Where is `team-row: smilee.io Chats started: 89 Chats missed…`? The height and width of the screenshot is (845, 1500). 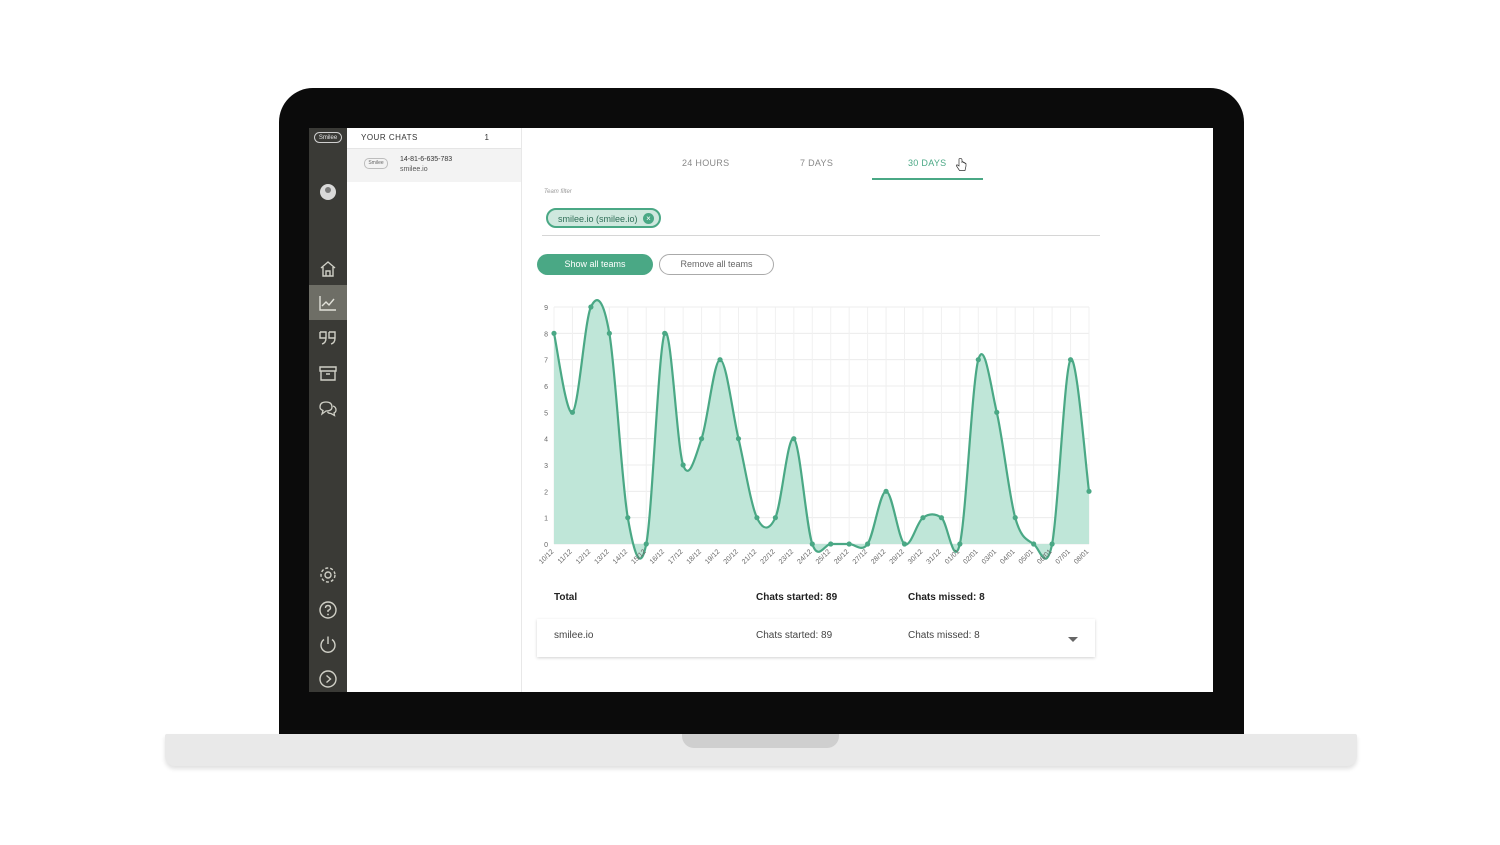 team-row: smilee.io Chats started: 89 Chats missed… is located at coordinates (816, 638).